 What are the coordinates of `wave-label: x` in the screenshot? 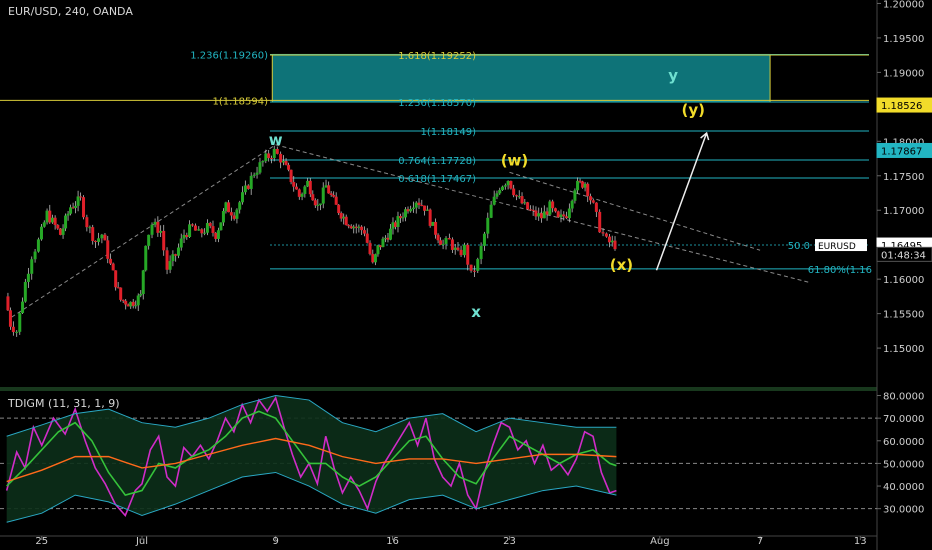 It's located at (476, 312).